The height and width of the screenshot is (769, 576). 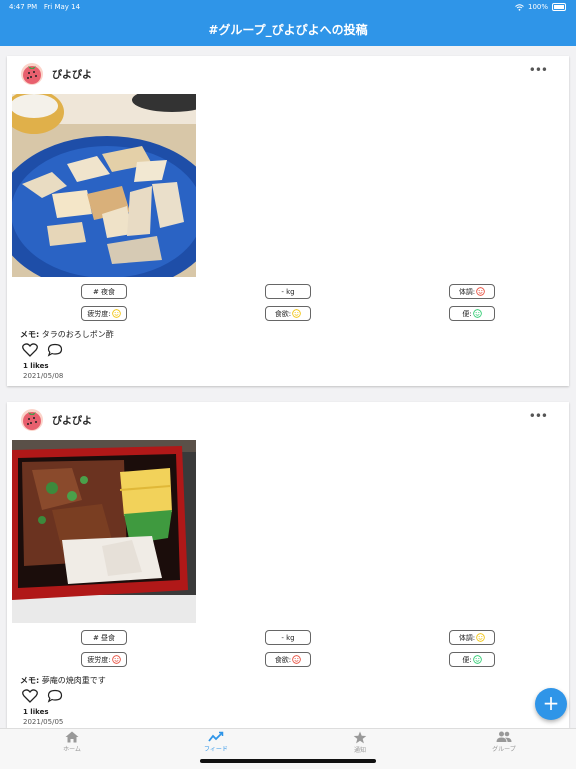 I want to click on page-title: #グループ_ぴよぴよへの投稿, so click(x=288, y=30).